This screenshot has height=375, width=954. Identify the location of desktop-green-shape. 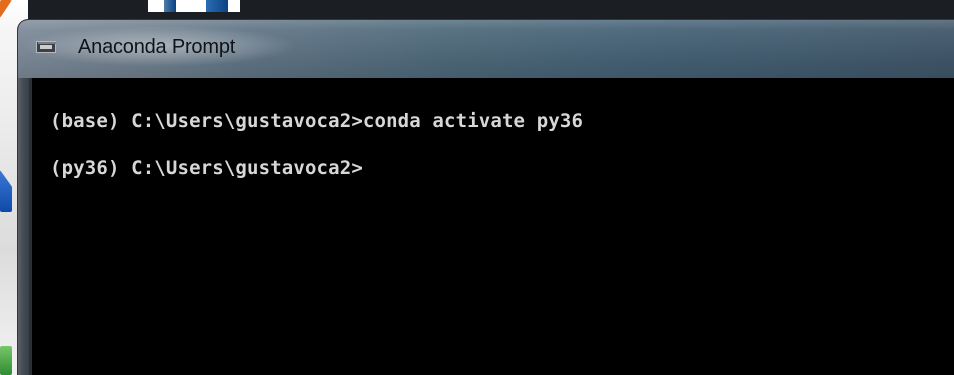
(6, 360).